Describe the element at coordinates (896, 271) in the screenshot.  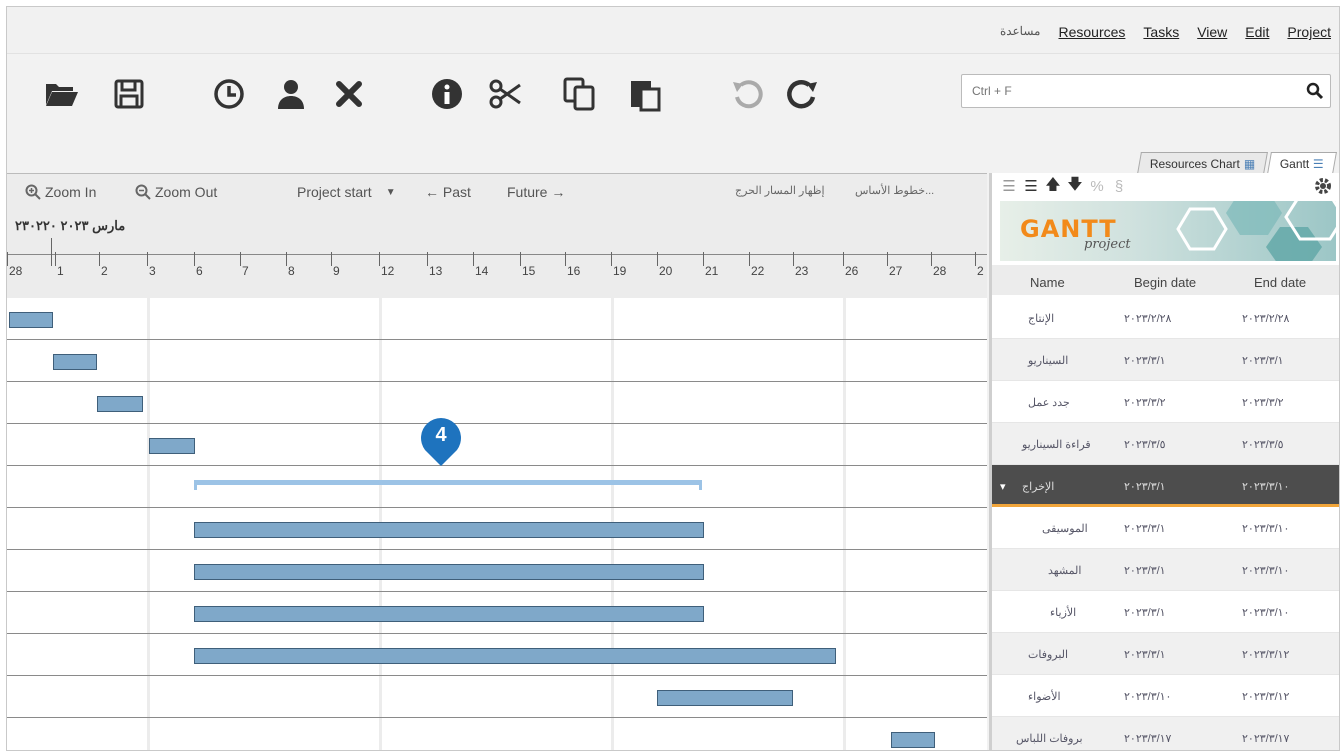
I see `day-label: 27` at that location.